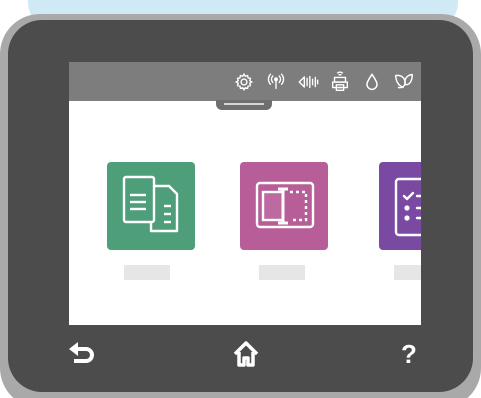 The image size is (481, 398). I want to click on scan-frame-icon, so click(285, 205).